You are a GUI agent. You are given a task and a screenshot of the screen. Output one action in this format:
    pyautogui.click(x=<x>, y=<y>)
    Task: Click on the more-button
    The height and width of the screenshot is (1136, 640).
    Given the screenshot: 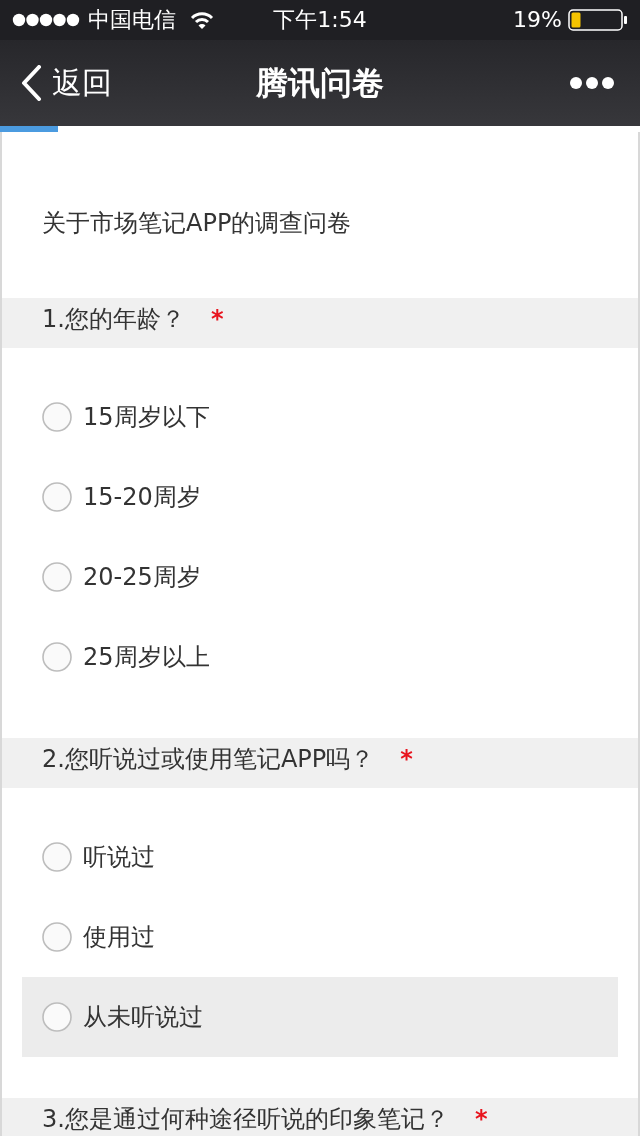 What is the action you would take?
    pyautogui.click(x=592, y=83)
    